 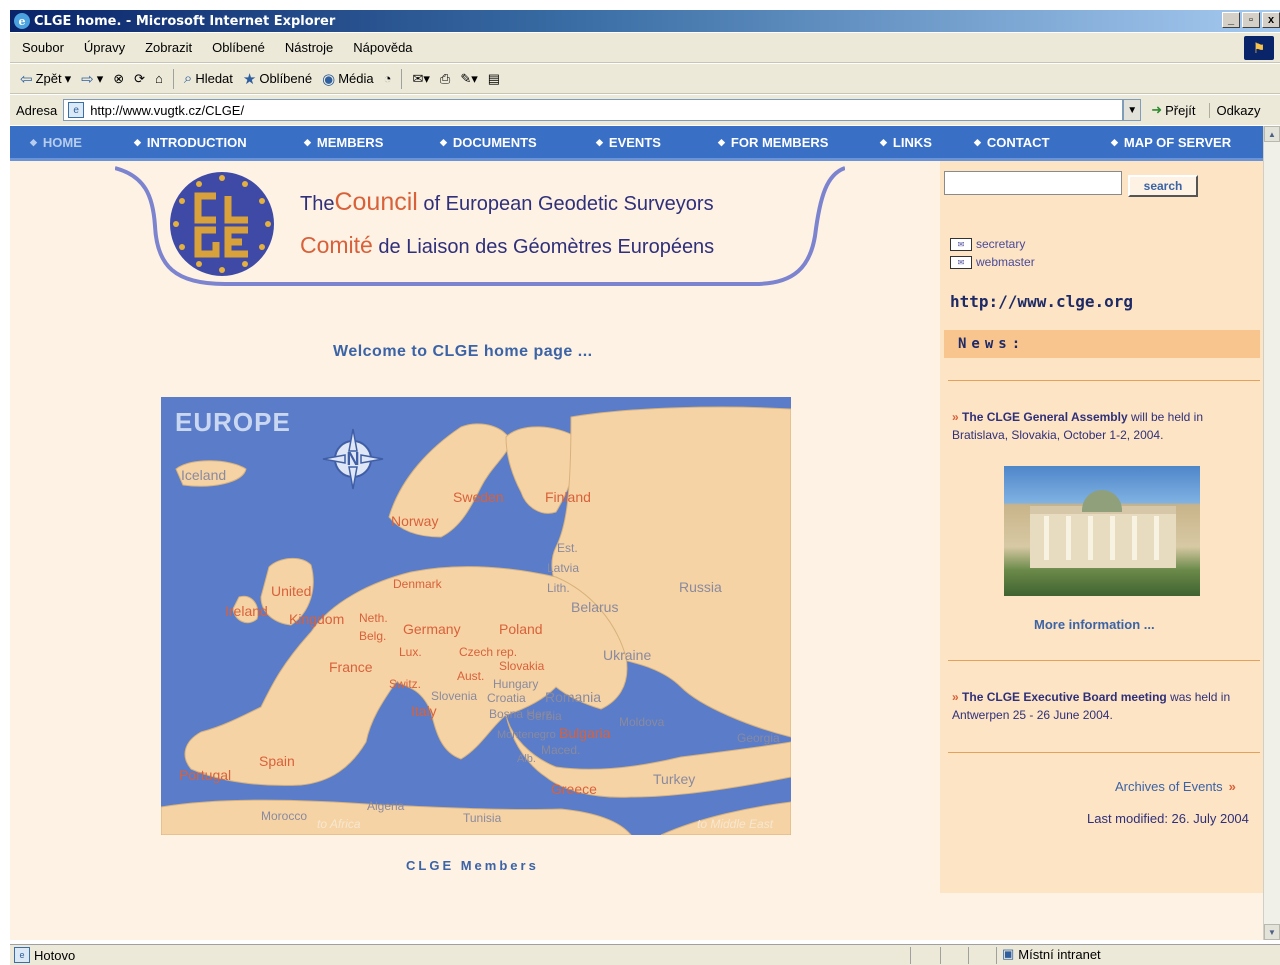 I want to click on map-label-moldova: Moldova, so click(x=642, y=722).